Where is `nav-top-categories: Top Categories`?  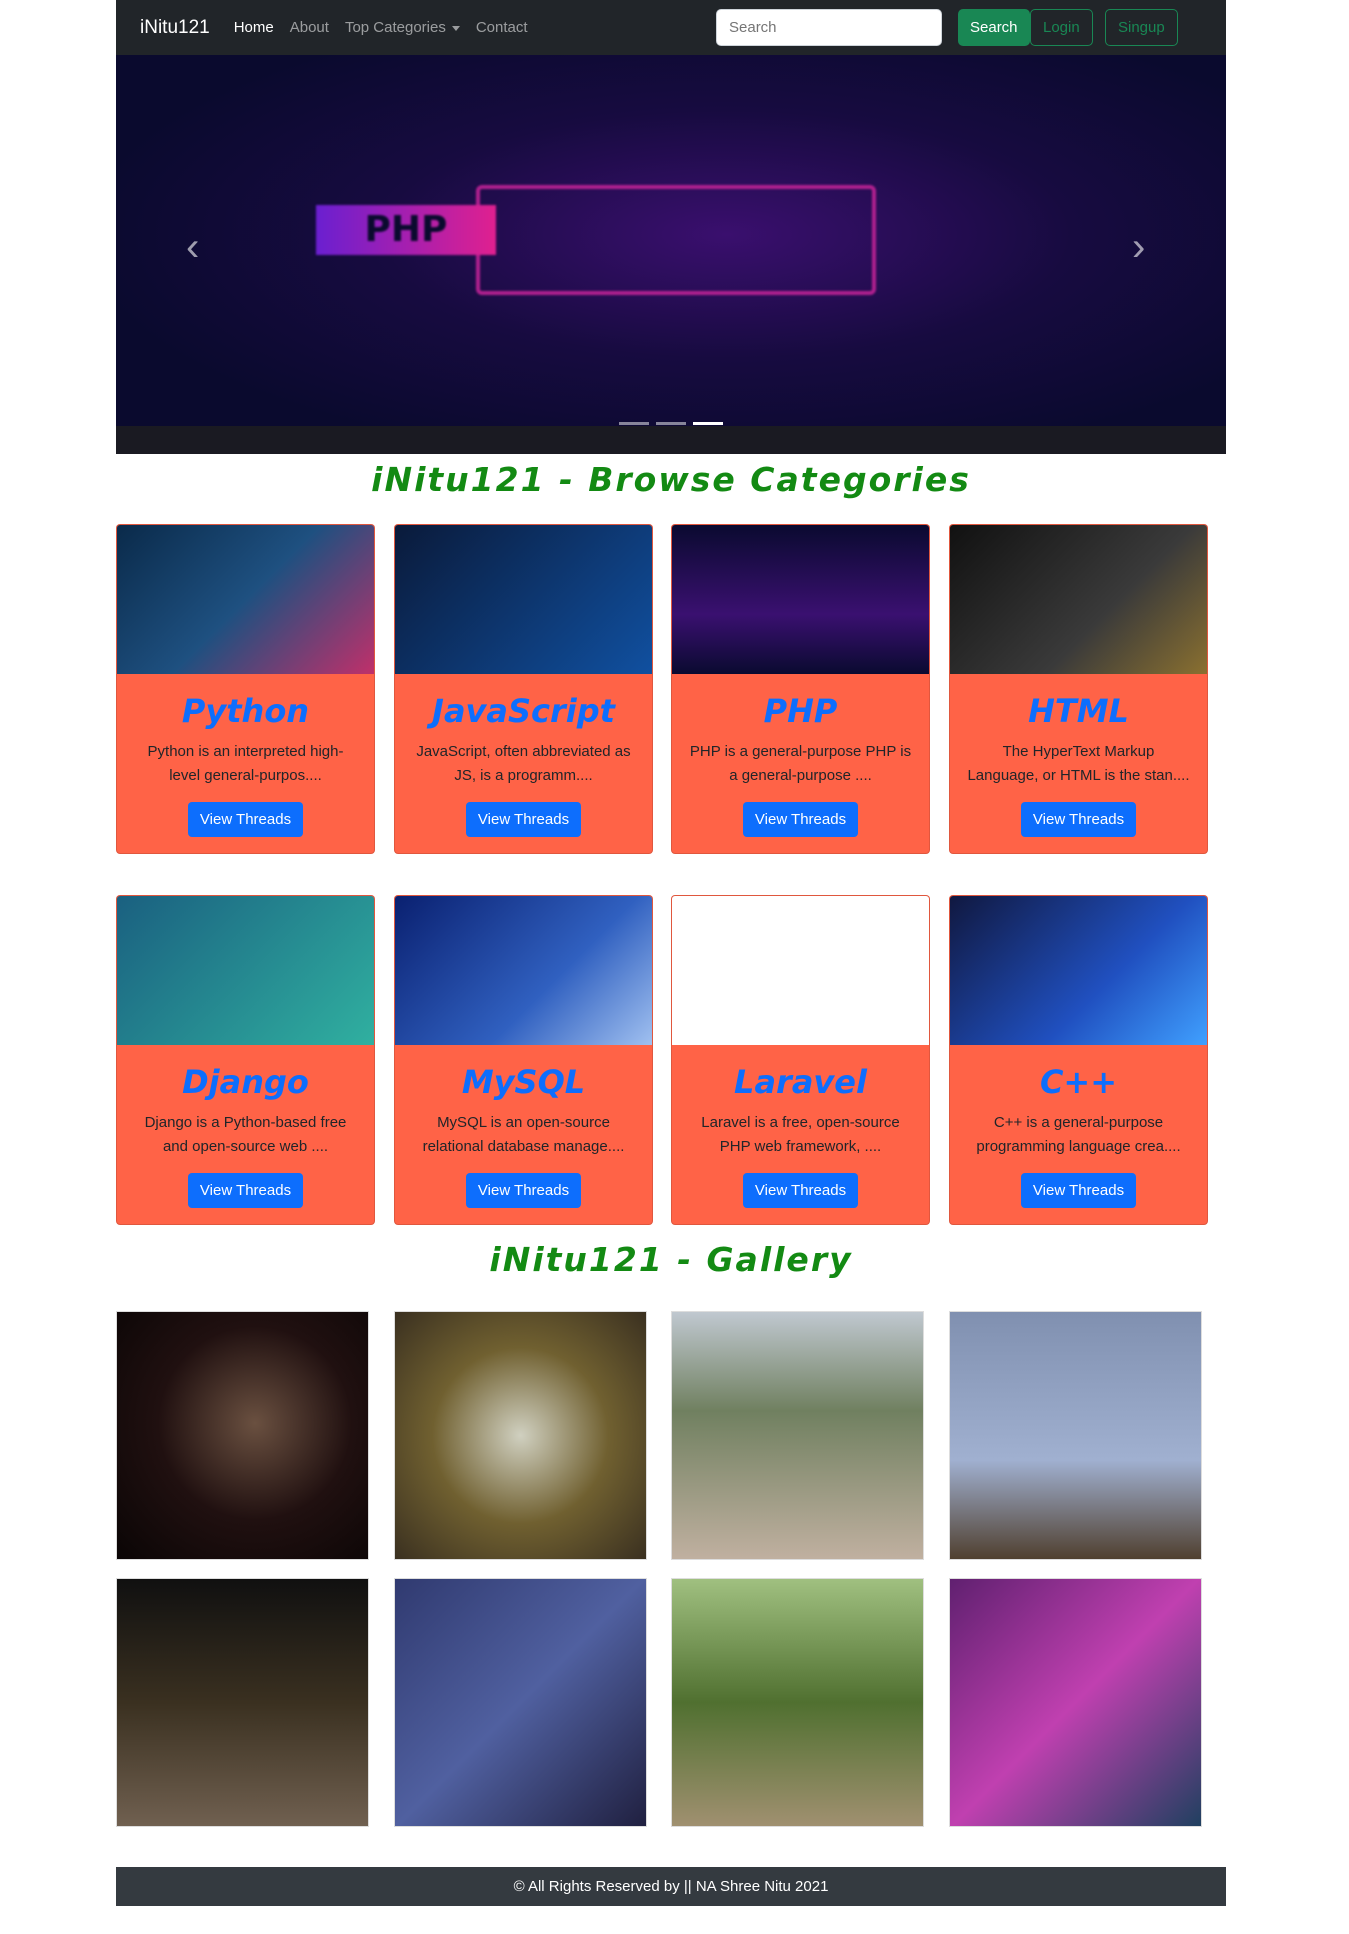
nav-top-categories: Top Categories is located at coordinates (402, 27).